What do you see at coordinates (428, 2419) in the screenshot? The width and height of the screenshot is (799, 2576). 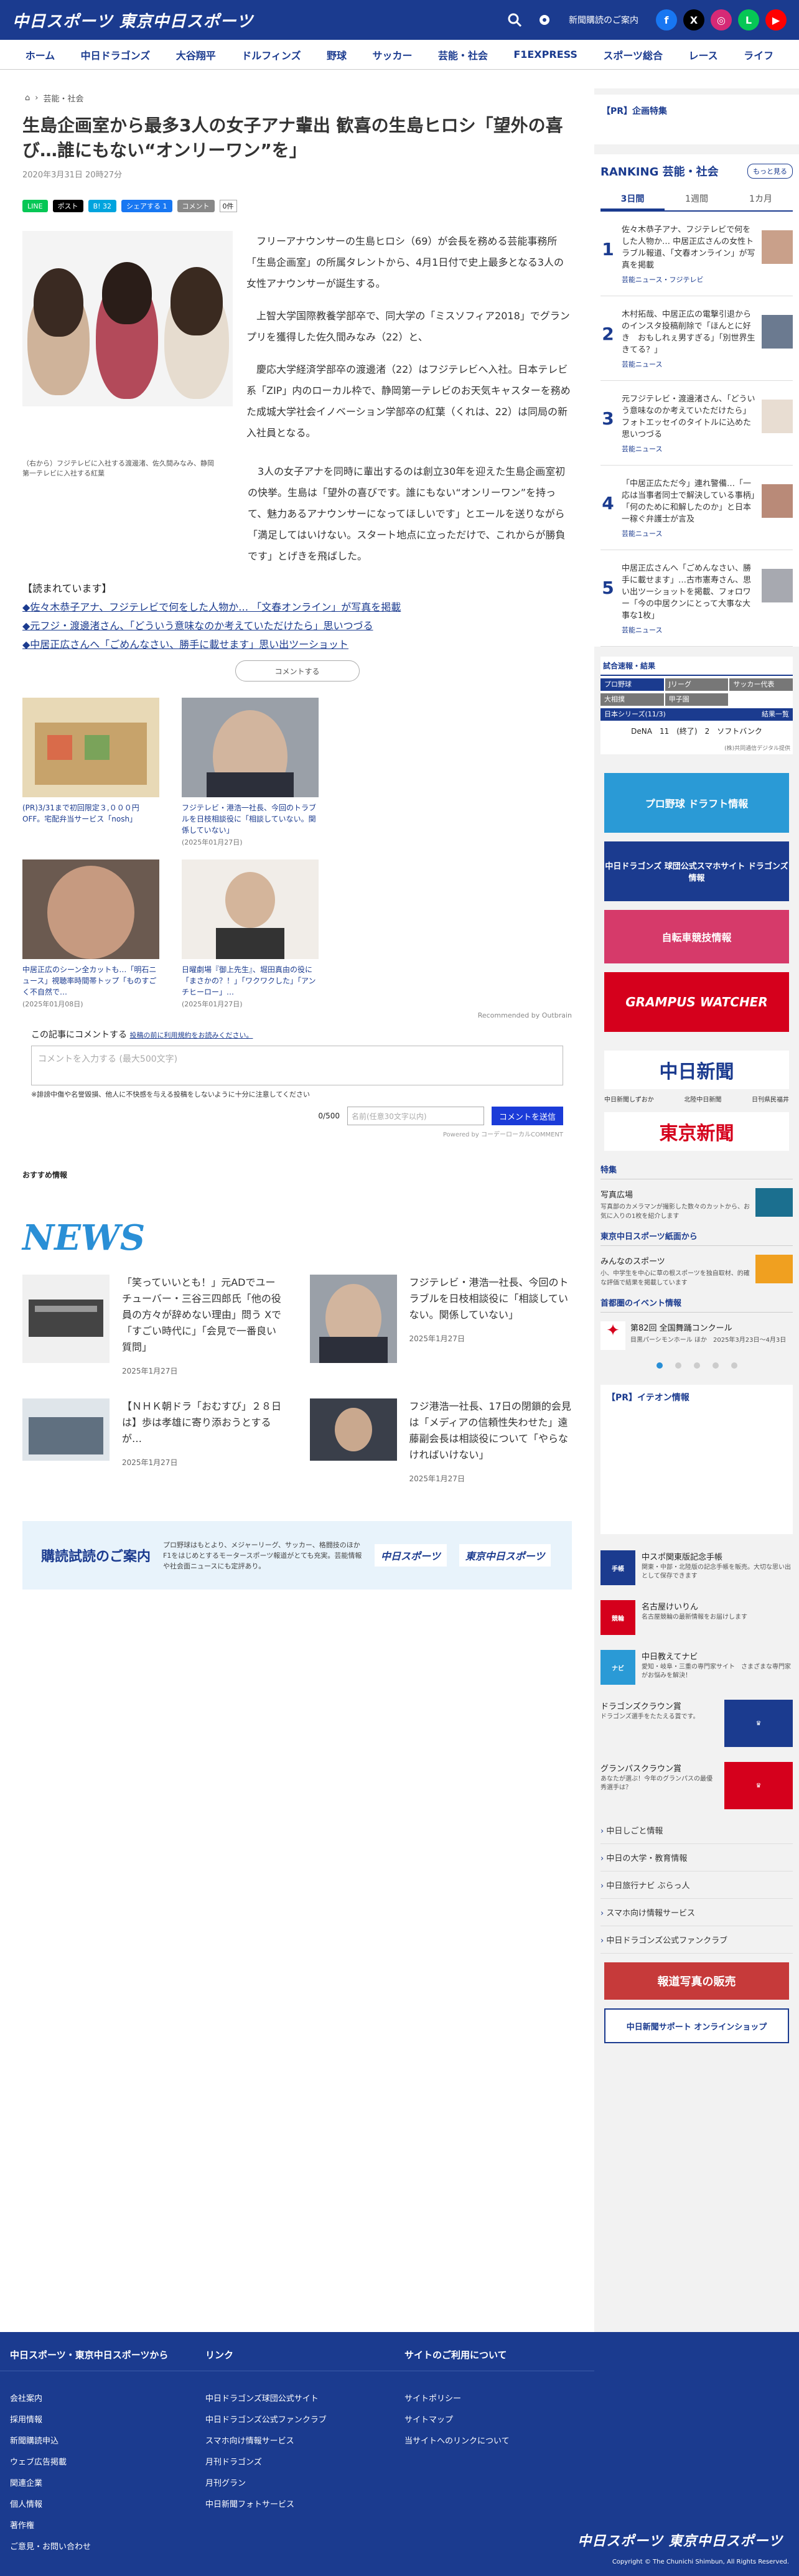 I see `footer-link: サイトマップ` at bounding box center [428, 2419].